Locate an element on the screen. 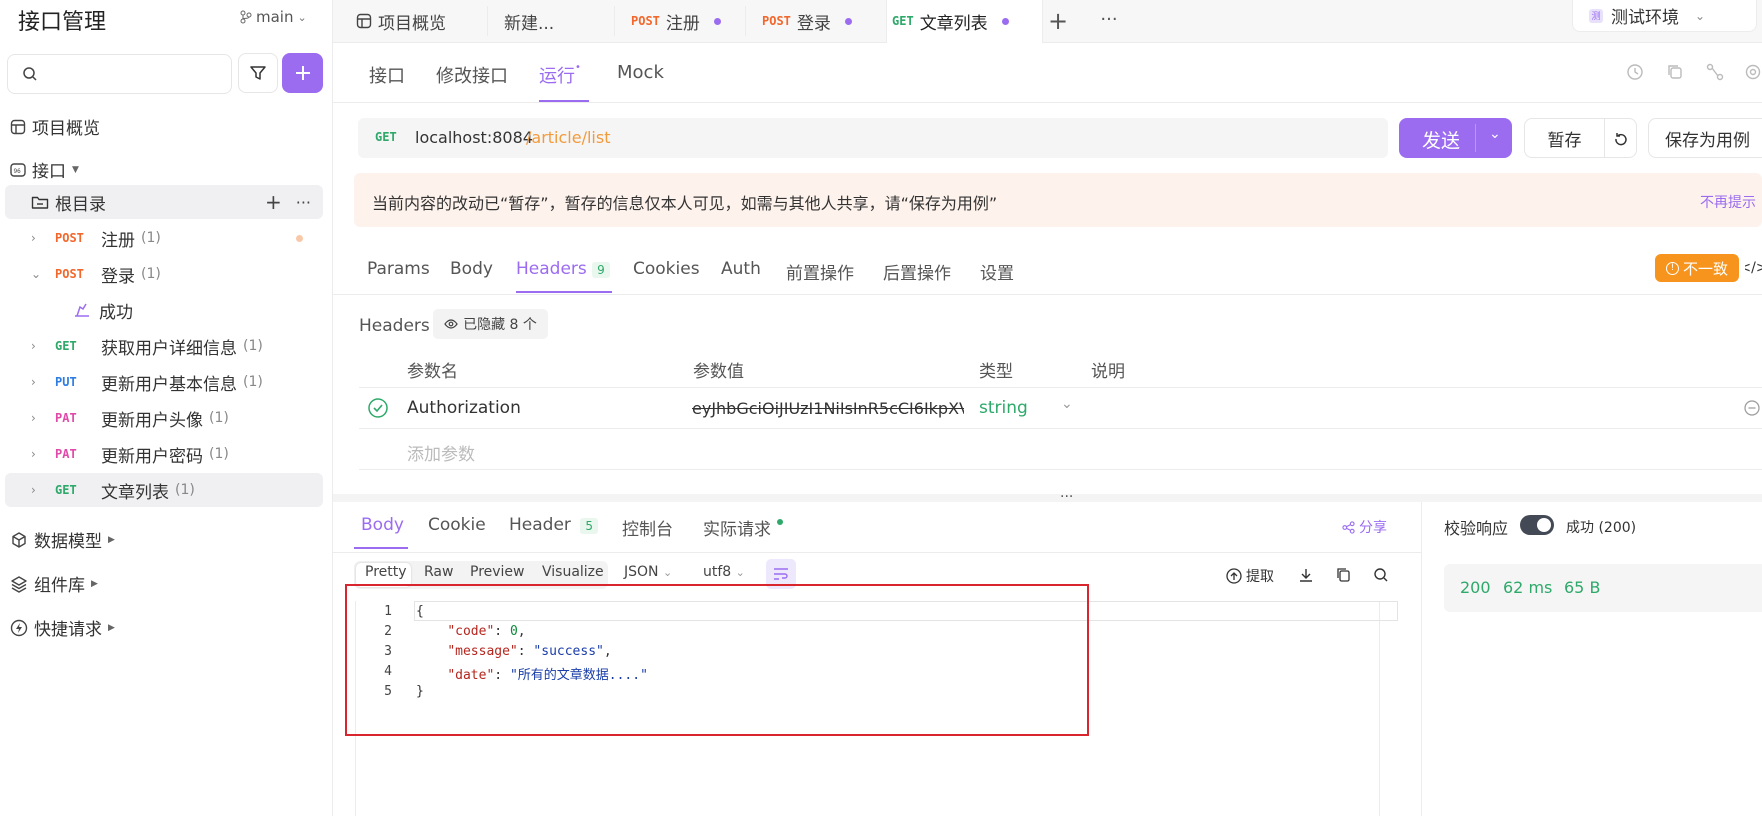 The height and width of the screenshot is (816, 1762). url-input: GET localhost:8084 /article/list is located at coordinates (873, 138).